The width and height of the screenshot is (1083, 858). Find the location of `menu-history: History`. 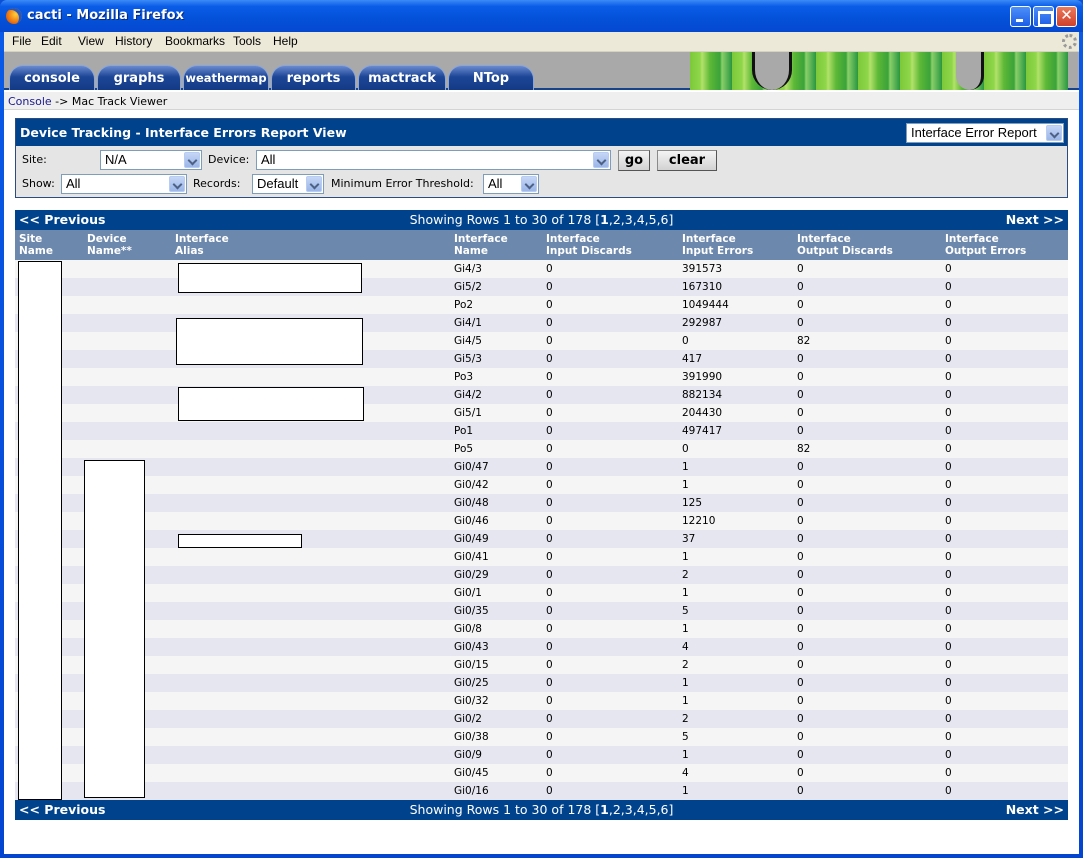

menu-history: History is located at coordinates (133, 41).